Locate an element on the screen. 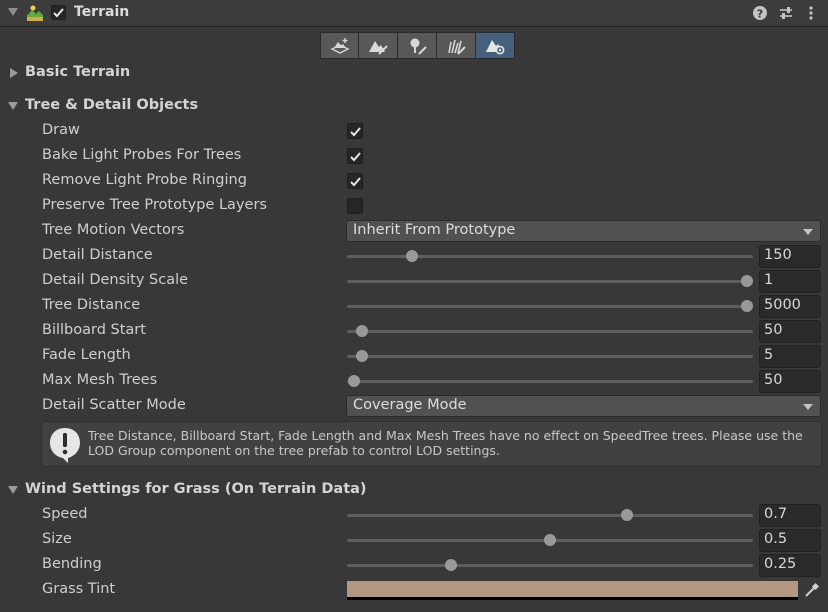 The width and height of the screenshot is (828, 612). wind-speed-slider is located at coordinates (550, 515).